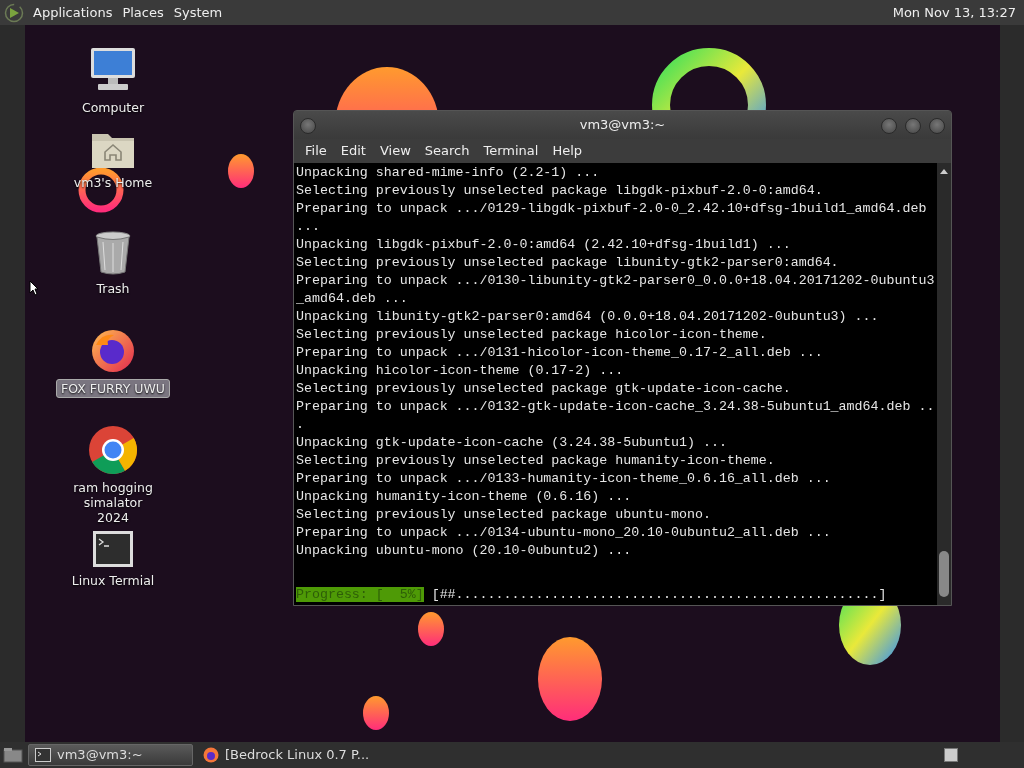  Describe the element at coordinates (544, 389) in the screenshot. I see `terminal-line: Selecting previously unselected package gtk-update-icon-cache.` at that location.